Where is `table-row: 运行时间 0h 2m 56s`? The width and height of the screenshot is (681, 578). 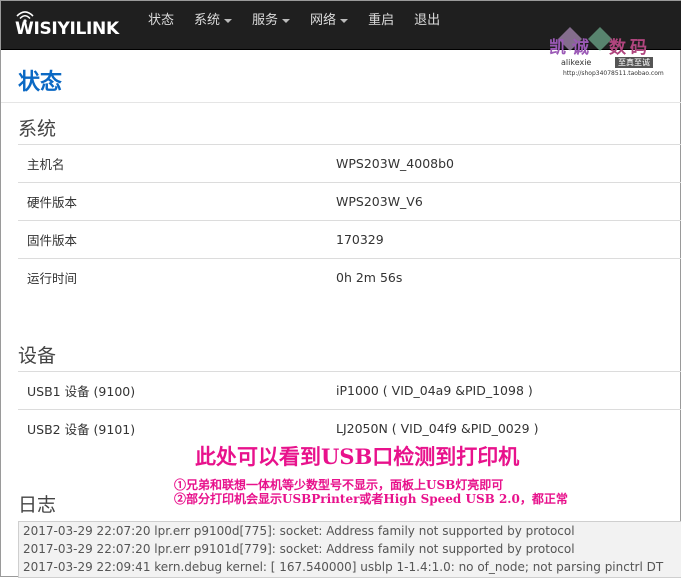
table-row: 运行时间 0h 2m 56s is located at coordinates (349, 277).